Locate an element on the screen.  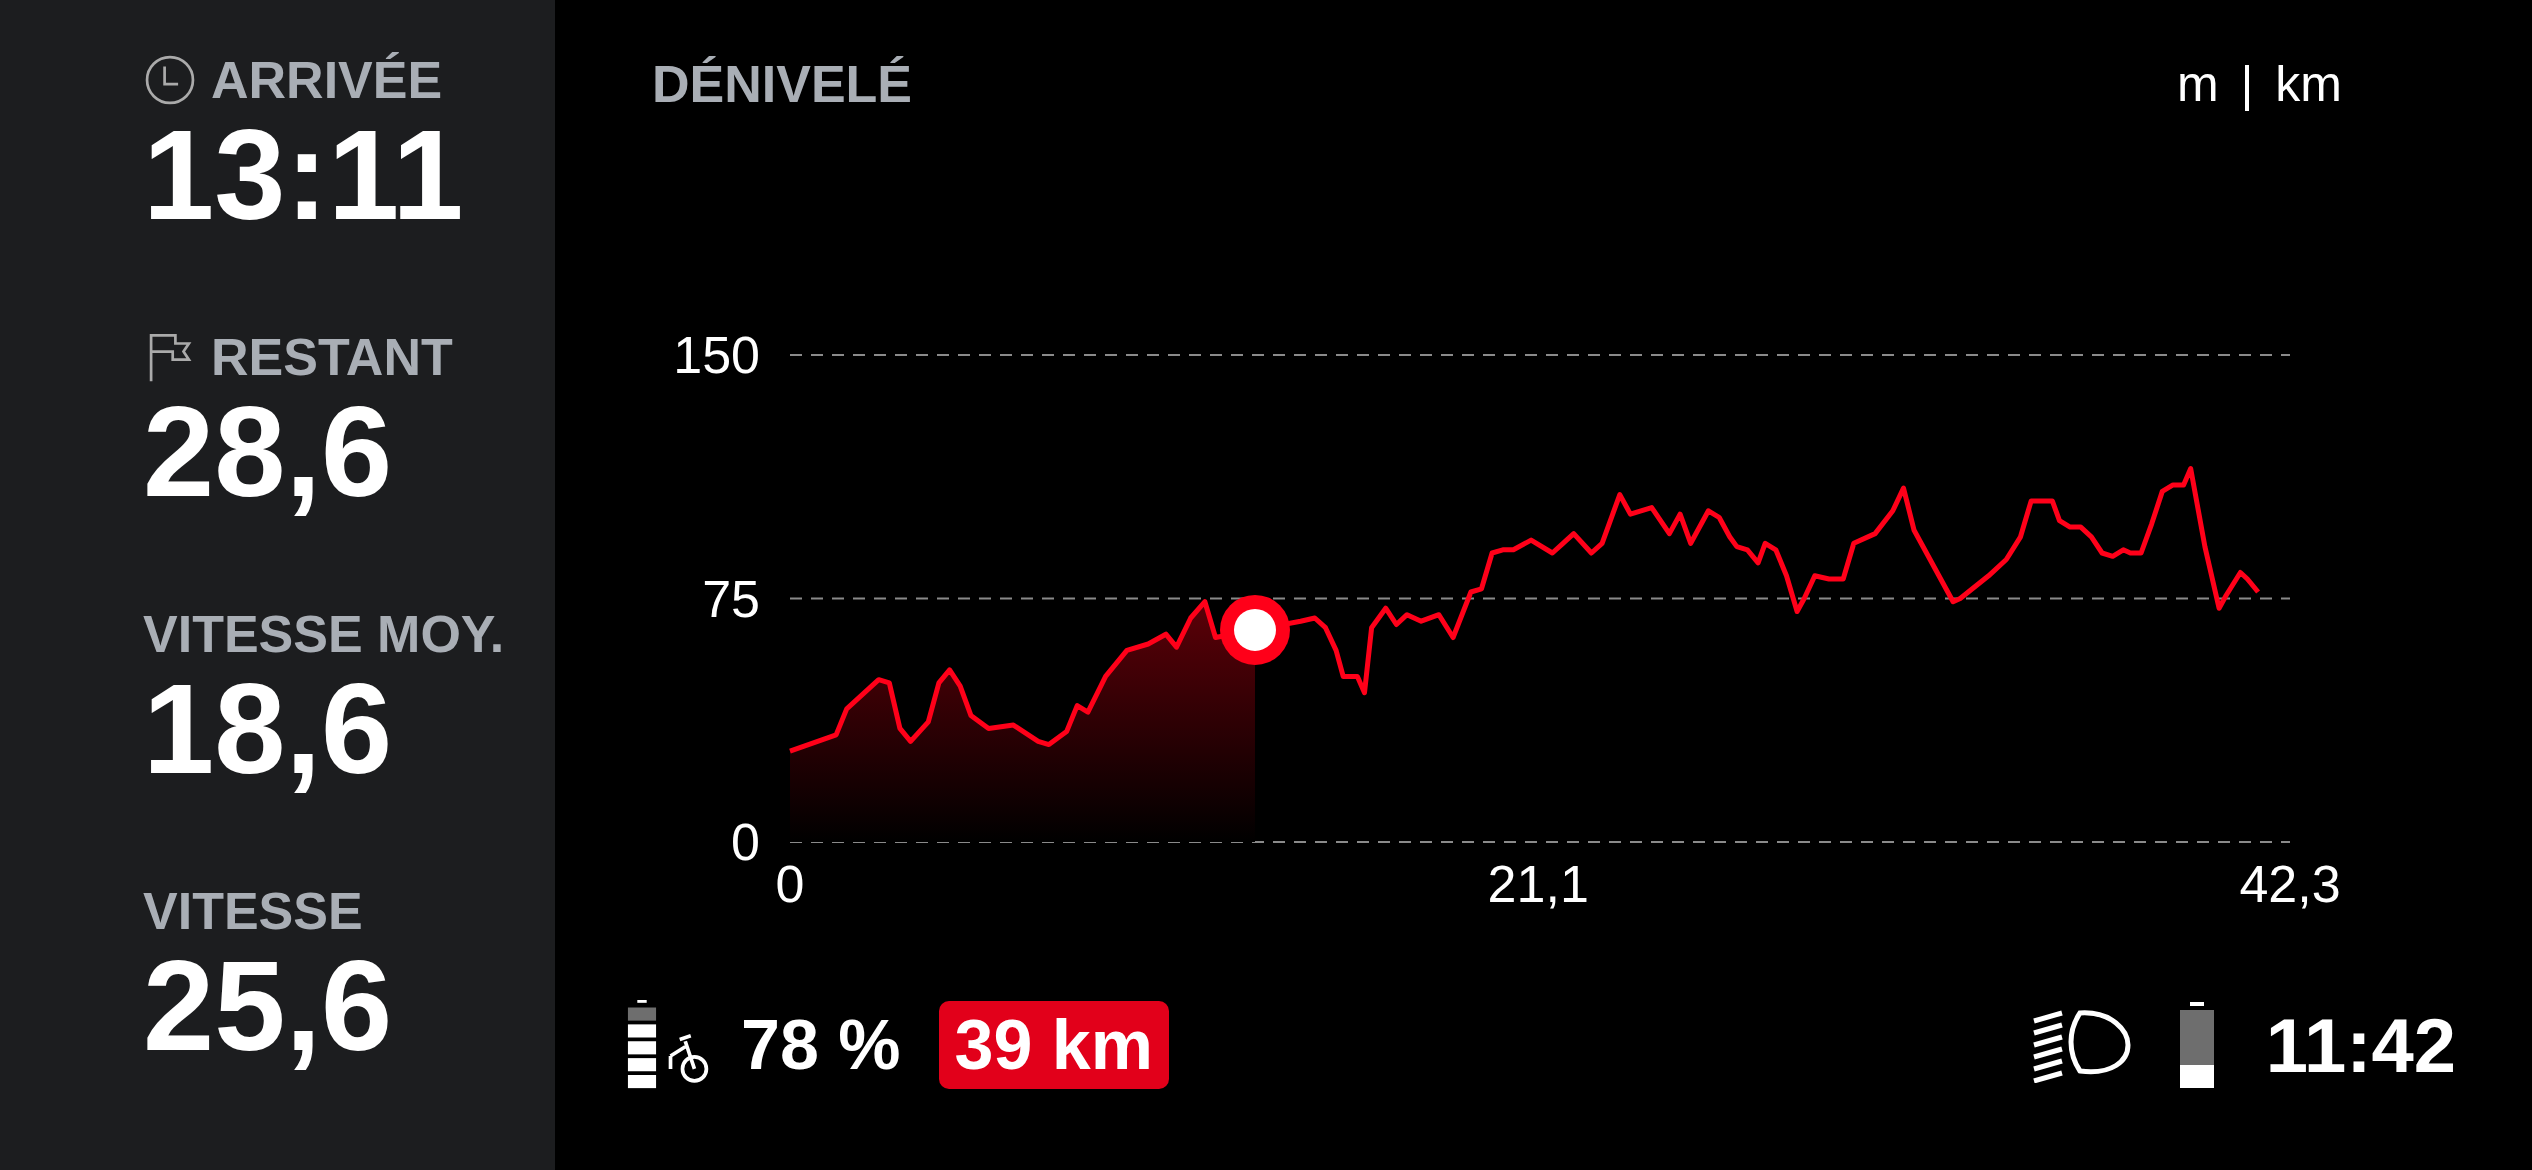
stat-value: 28,6 is located at coordinates (268, 452).